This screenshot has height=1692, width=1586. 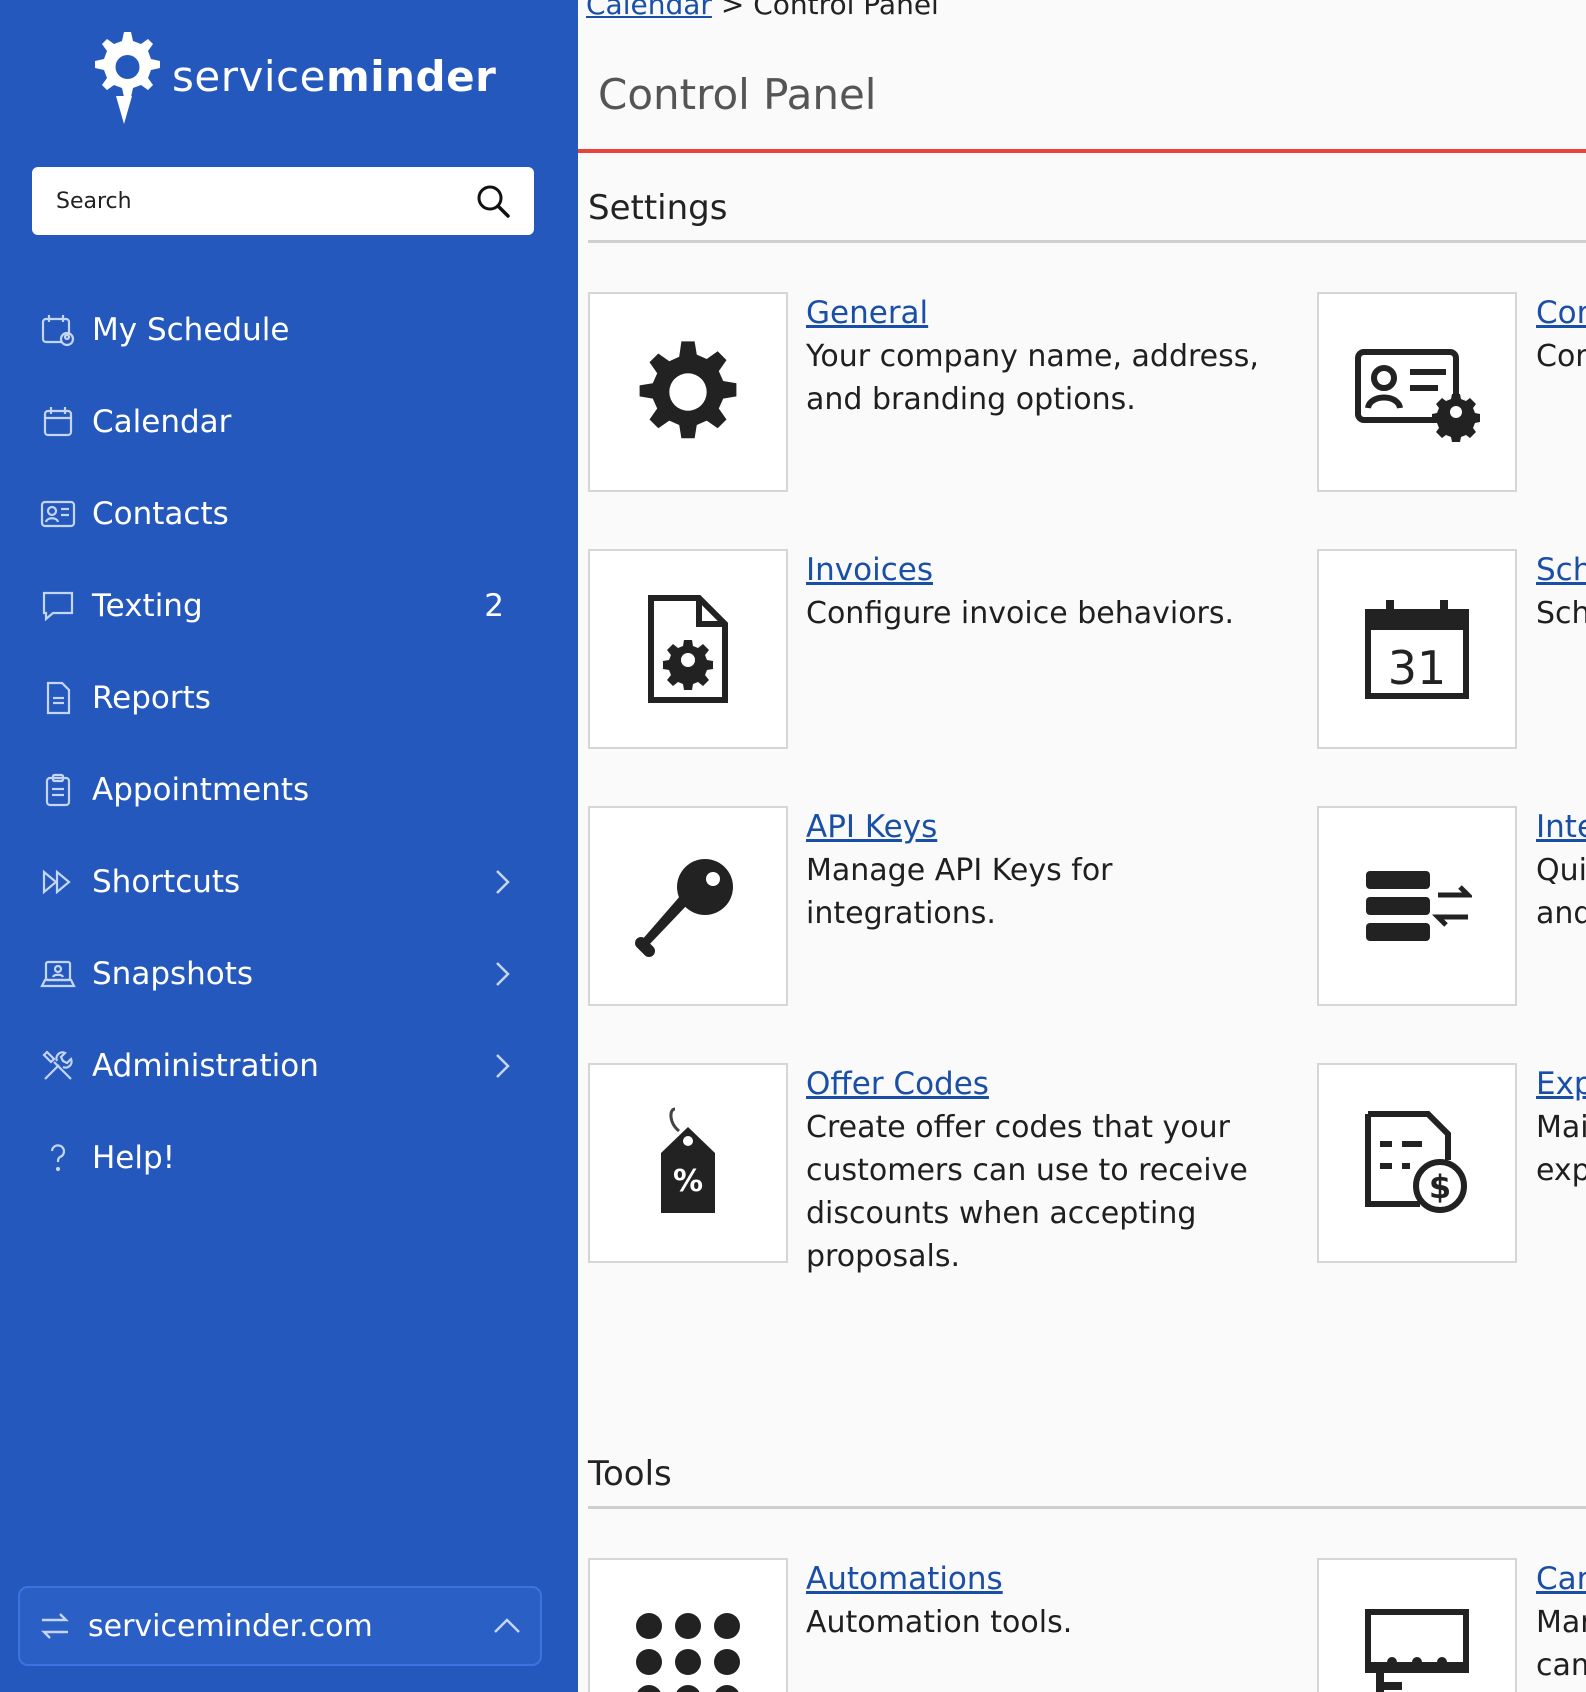 I want to click on tile-general, so click(x=688, y=392).